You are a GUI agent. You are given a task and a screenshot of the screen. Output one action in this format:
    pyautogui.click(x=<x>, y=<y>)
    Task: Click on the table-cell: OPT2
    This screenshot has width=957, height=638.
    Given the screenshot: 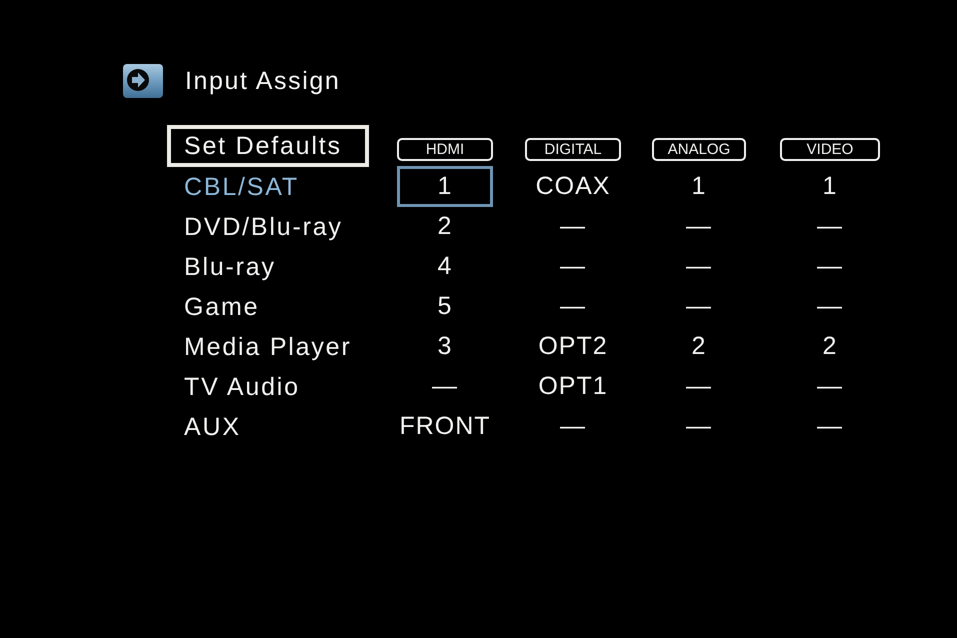 What is the action you would take?
    pyautogui.click(x=573, y=346)
    